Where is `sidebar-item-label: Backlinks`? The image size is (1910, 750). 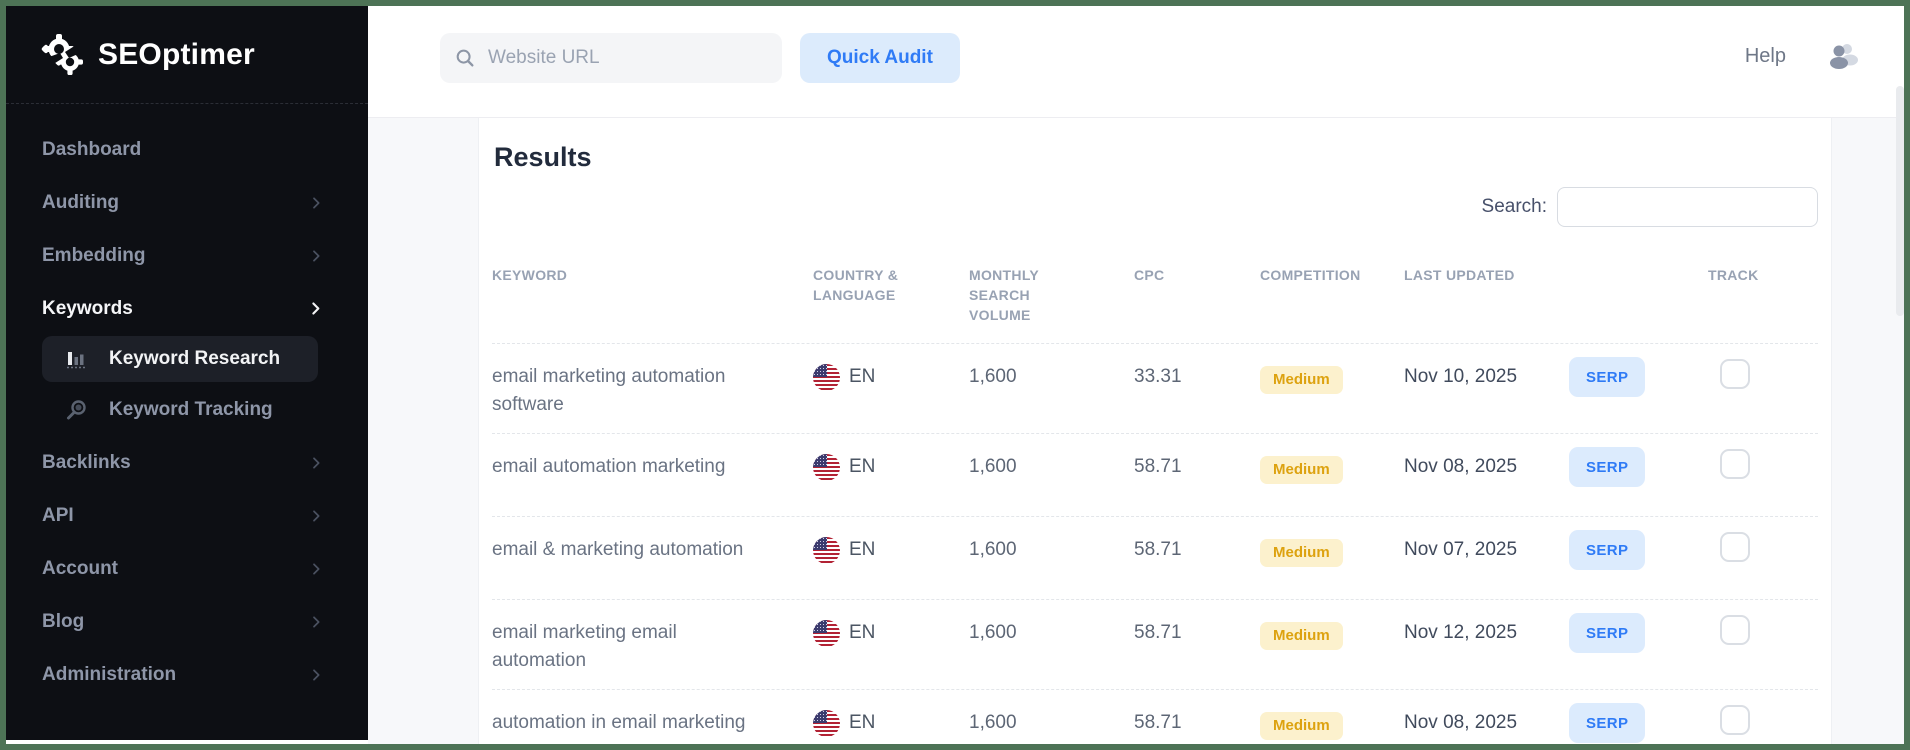
sidebar-item-label: Backlinks is located at coordinates (86, 462).